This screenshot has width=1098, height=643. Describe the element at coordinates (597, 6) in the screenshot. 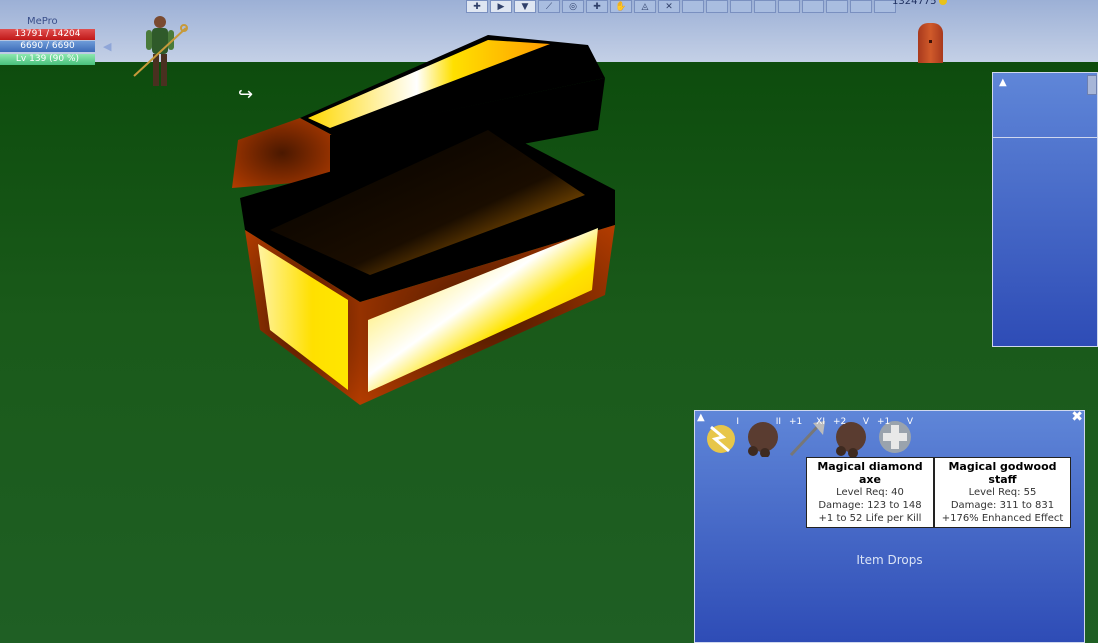

I see `heal-skill-icon: ✚` at that location.